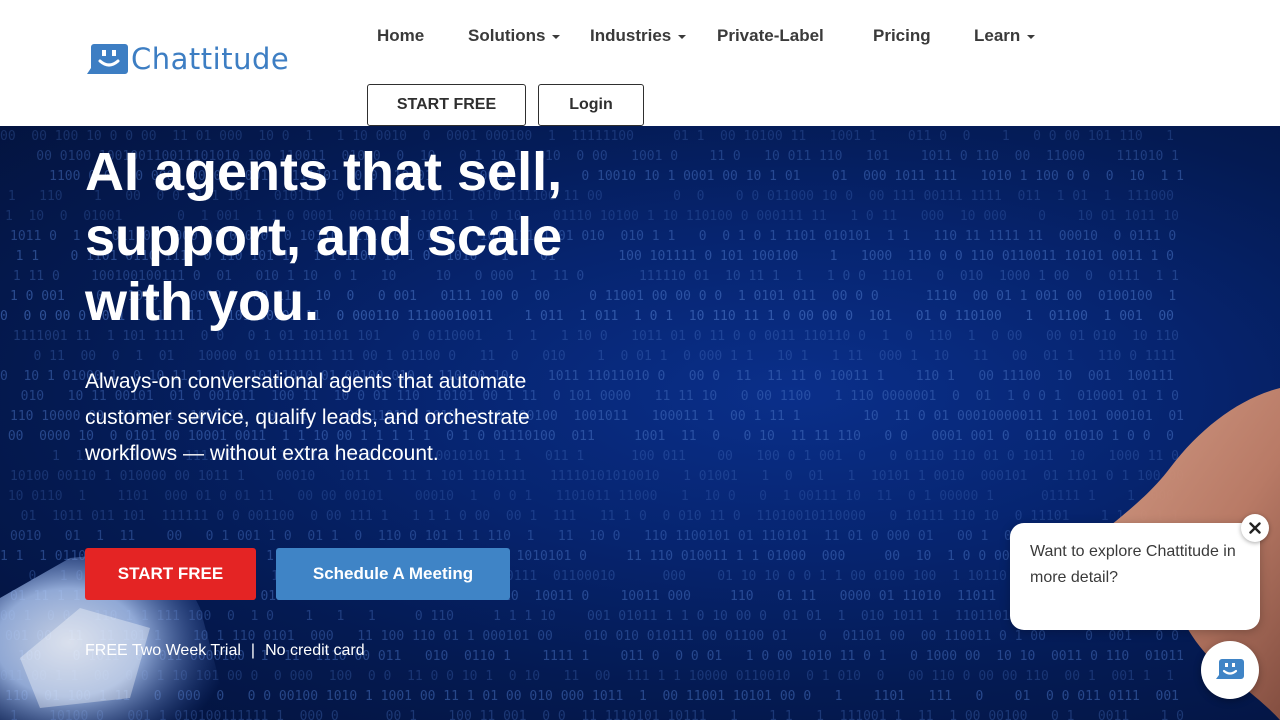 The width and height of the screenshot is (1280, 720). I want to click on header-login-button: Login, so click(591, 105).